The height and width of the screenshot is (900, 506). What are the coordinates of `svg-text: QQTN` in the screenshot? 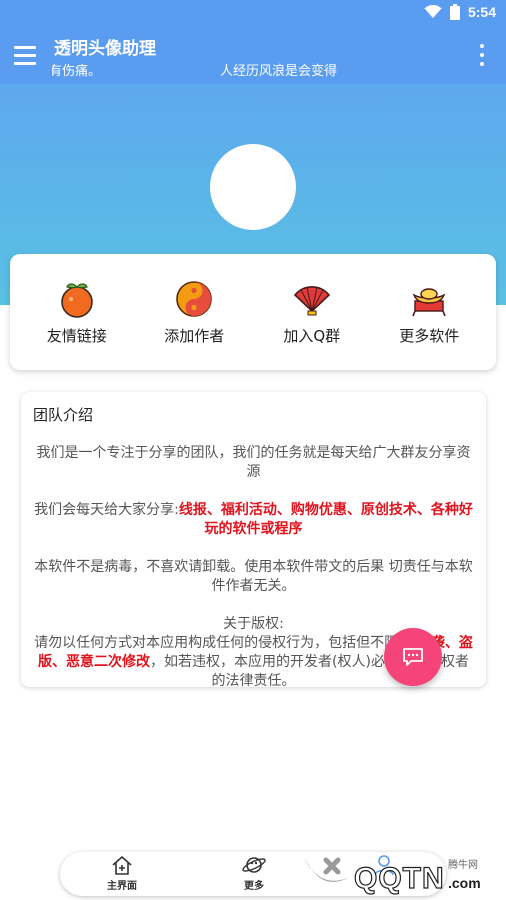 It's located at (399, 878).